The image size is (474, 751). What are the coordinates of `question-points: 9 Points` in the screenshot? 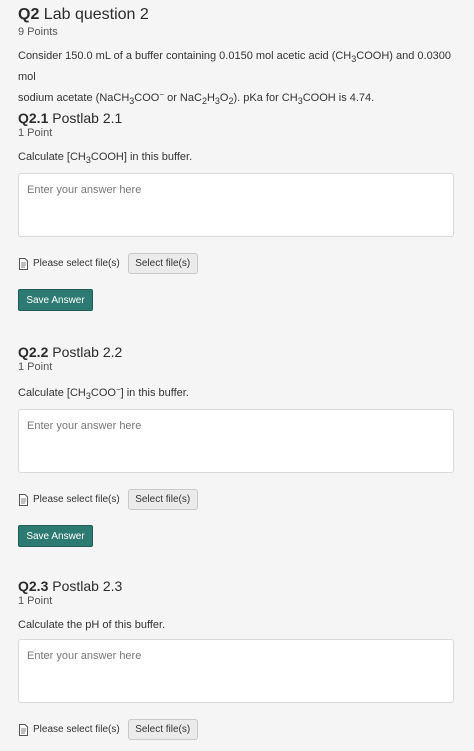 It's located at (38, 32).